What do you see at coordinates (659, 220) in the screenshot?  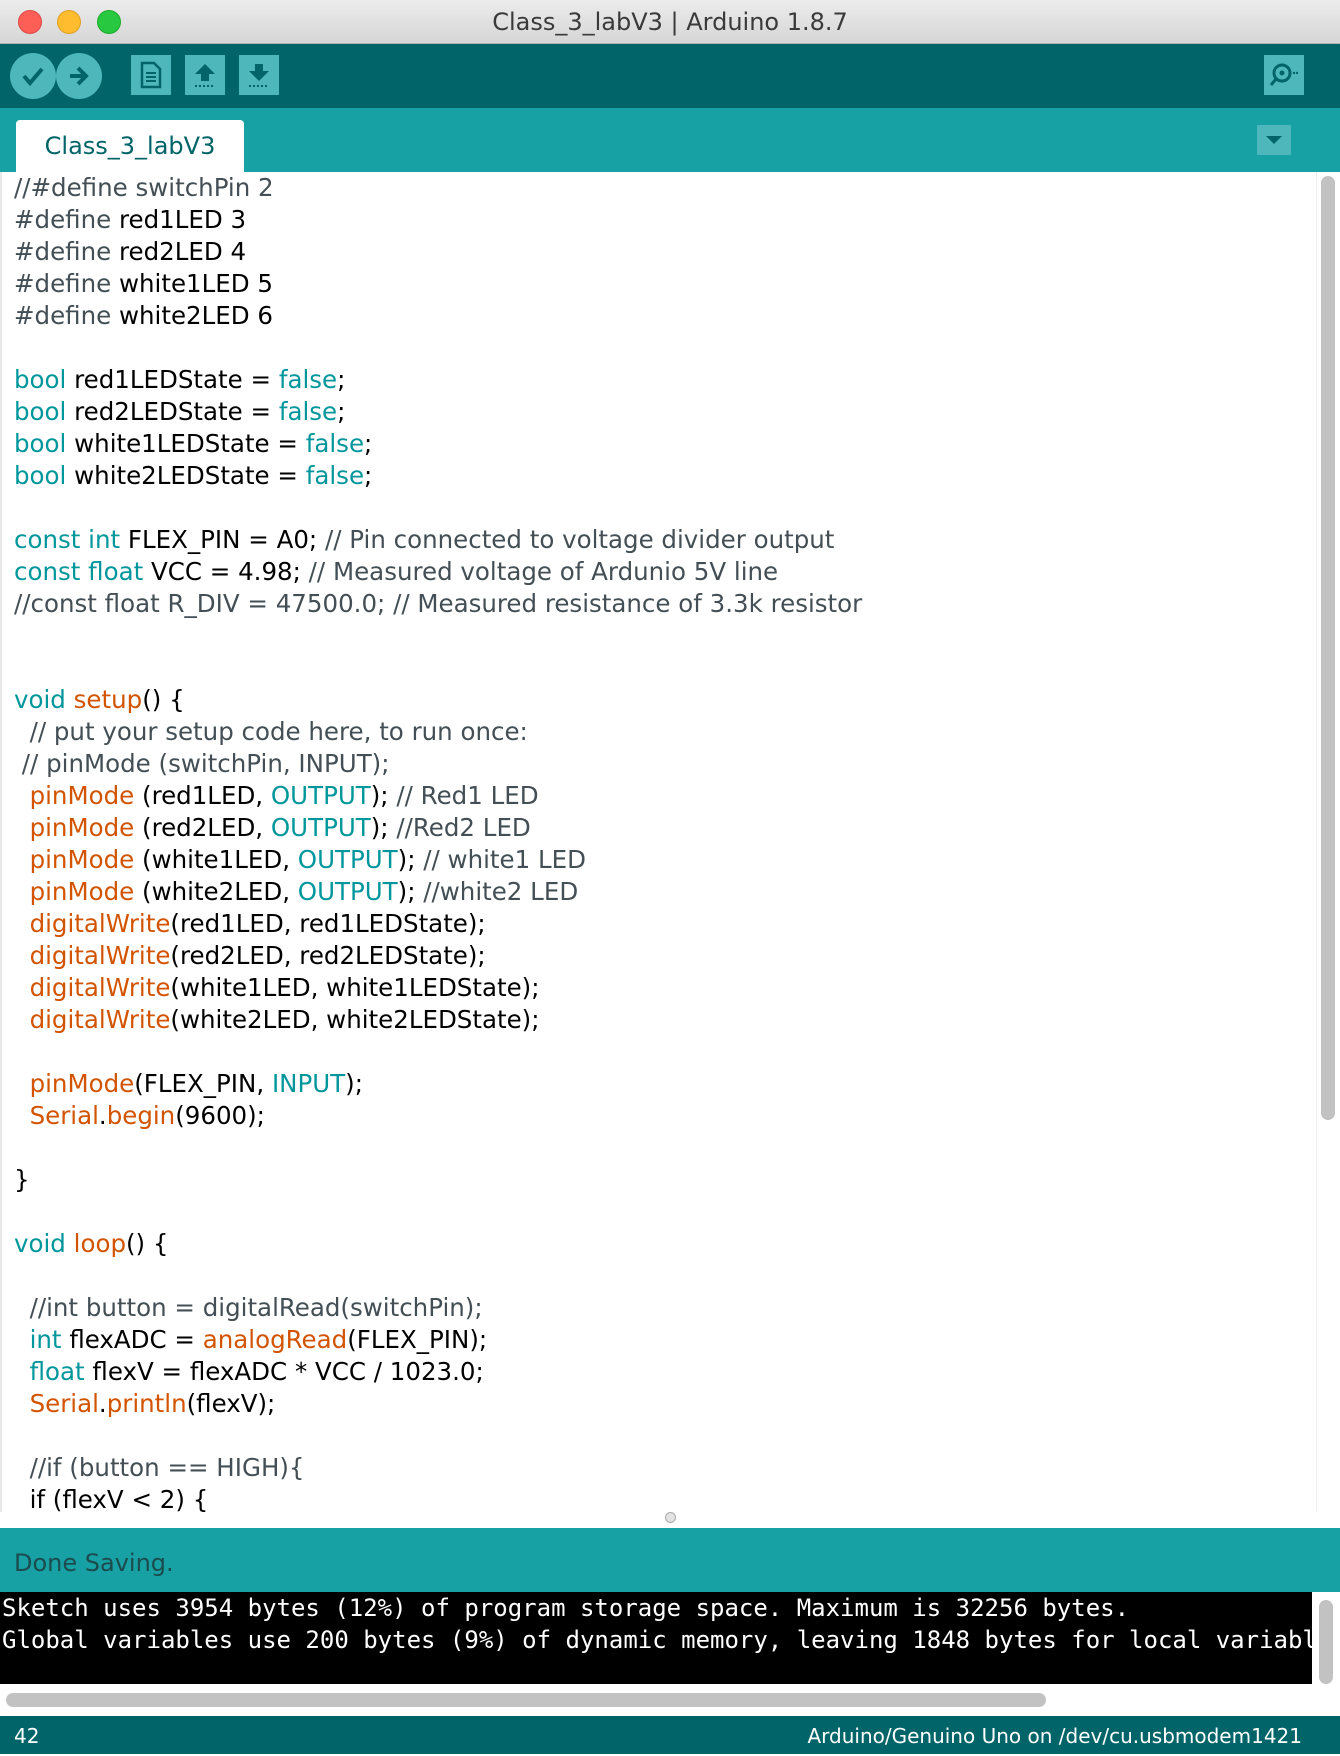 I see `code-line: #define red1LED 3` at bounding box center [659, 220].